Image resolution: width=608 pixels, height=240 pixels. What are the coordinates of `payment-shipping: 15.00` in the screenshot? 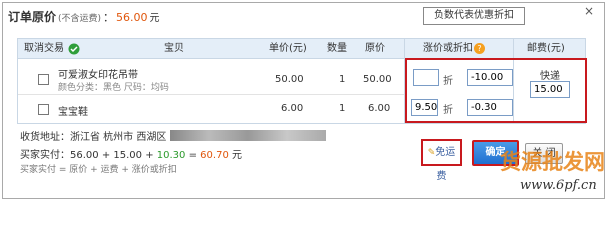 It's located at (128, 155).